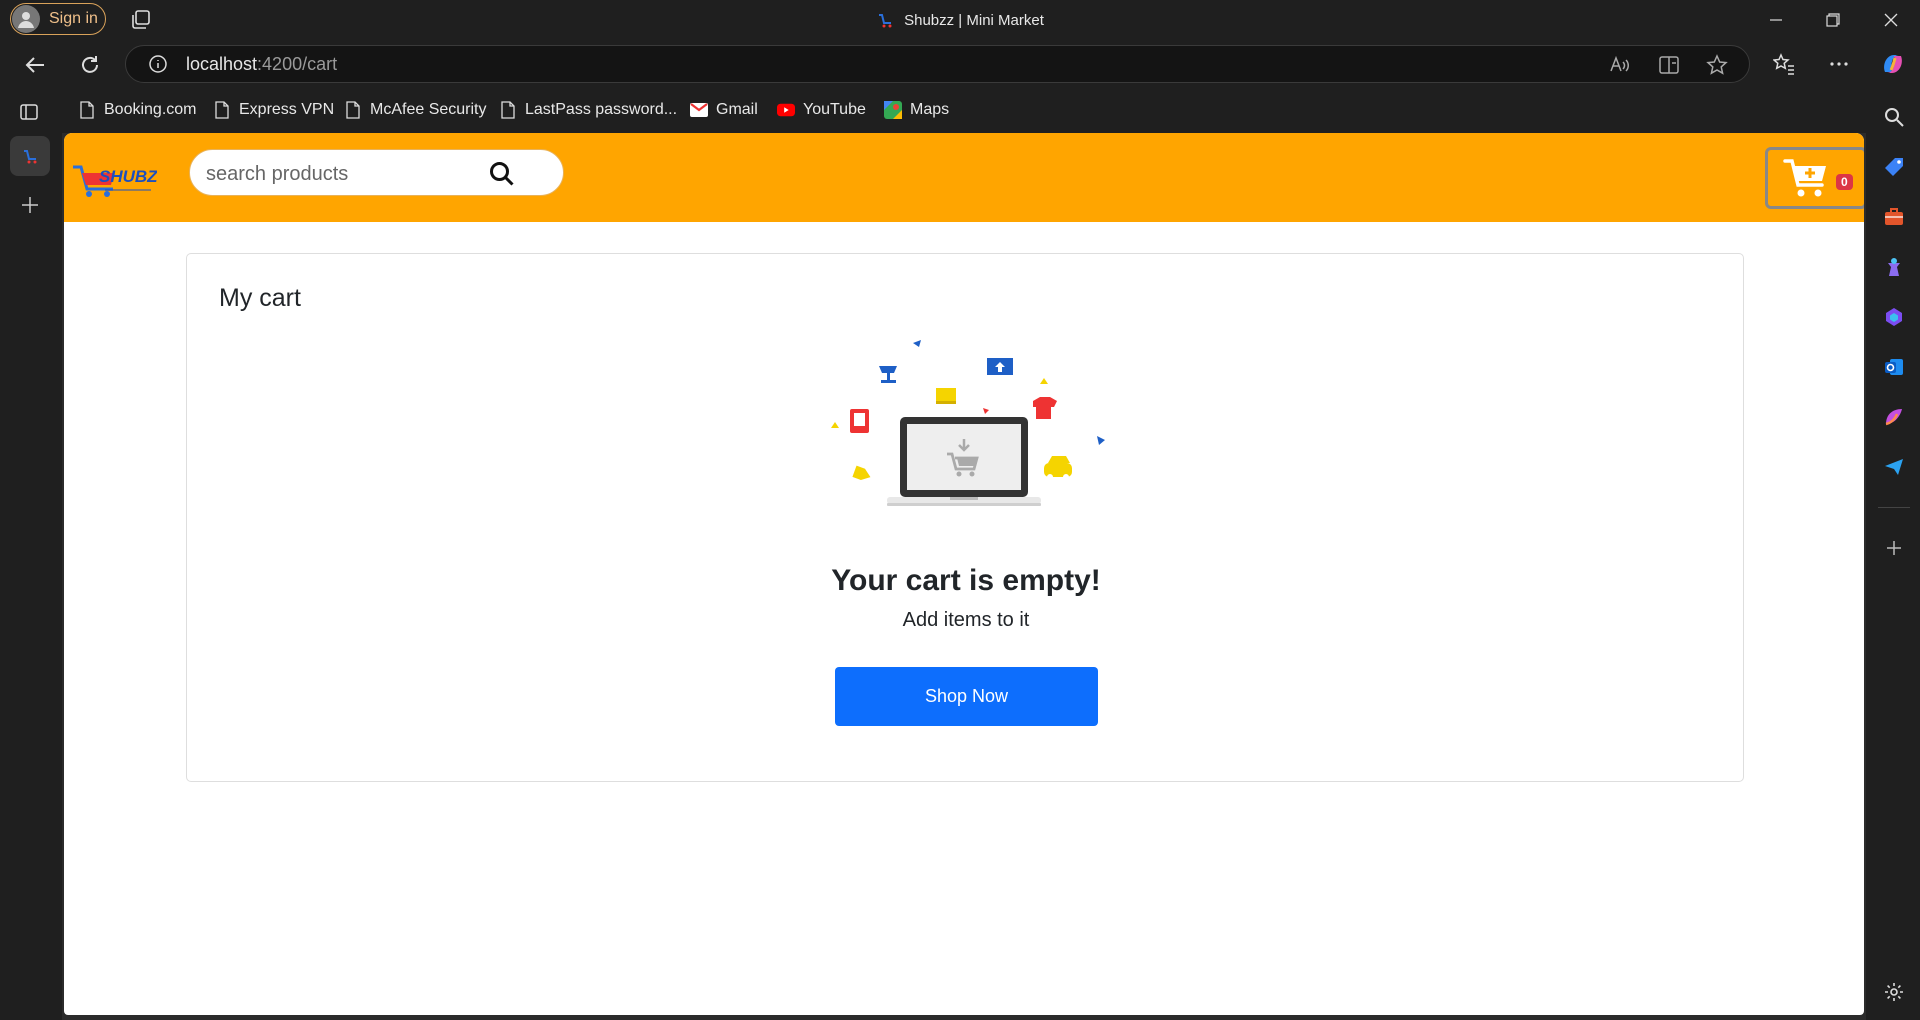  What do you see at coordinates (222, 64) in the screenshot?
I see `url-host: localhost` at bounding box center [222, 64].